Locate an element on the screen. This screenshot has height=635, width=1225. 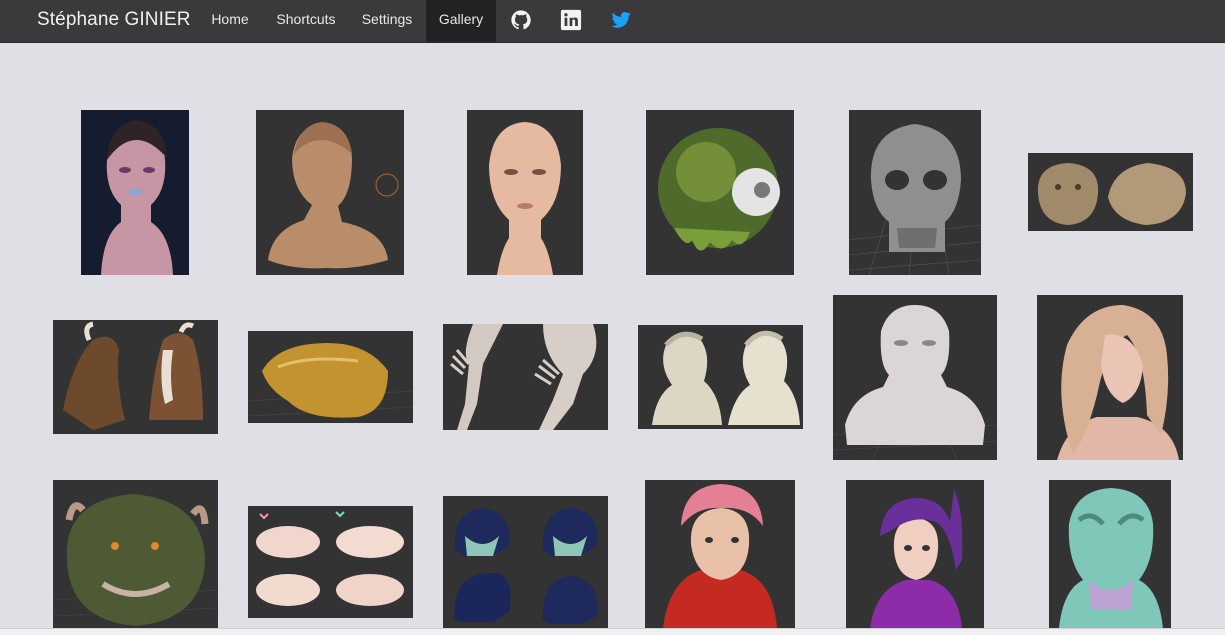
github-icon is located at coordinates (521, 20).